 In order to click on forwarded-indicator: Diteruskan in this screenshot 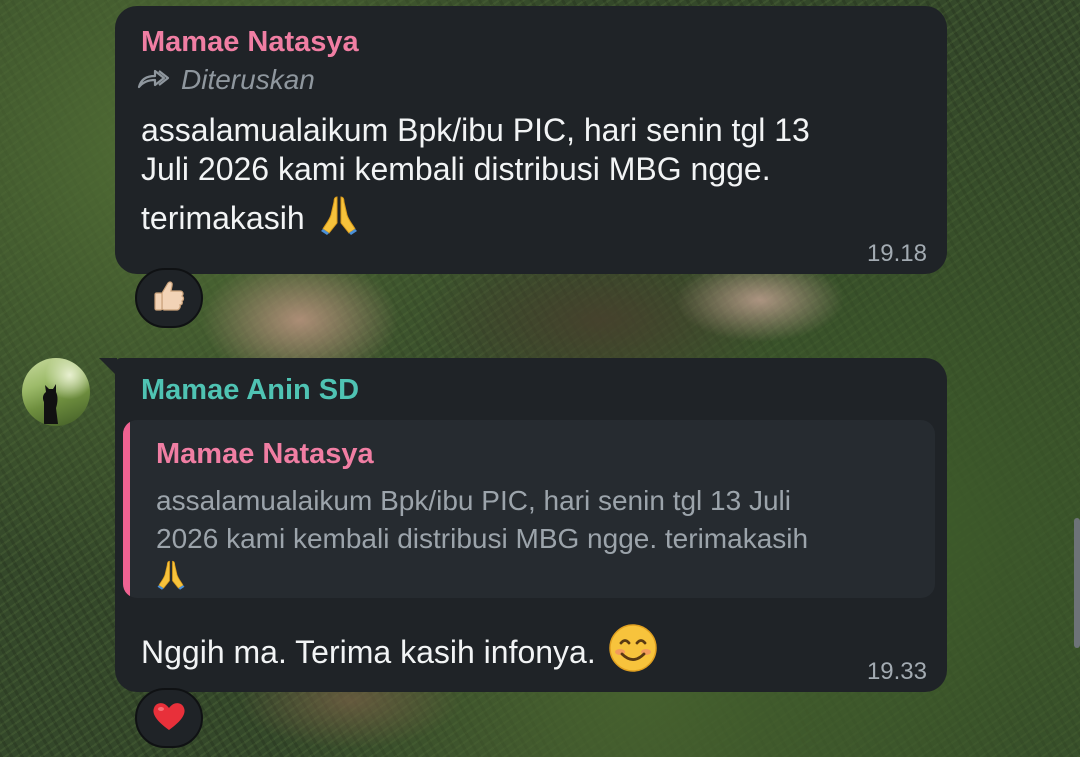, I will do `click(226, 80)`.